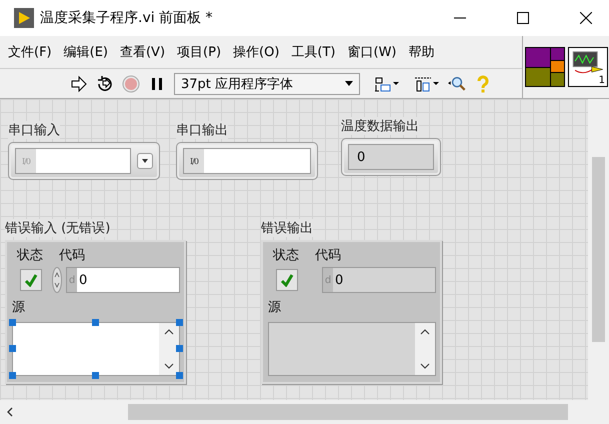  I want to click on cluster-label: 错误输出, so click(287, 228).